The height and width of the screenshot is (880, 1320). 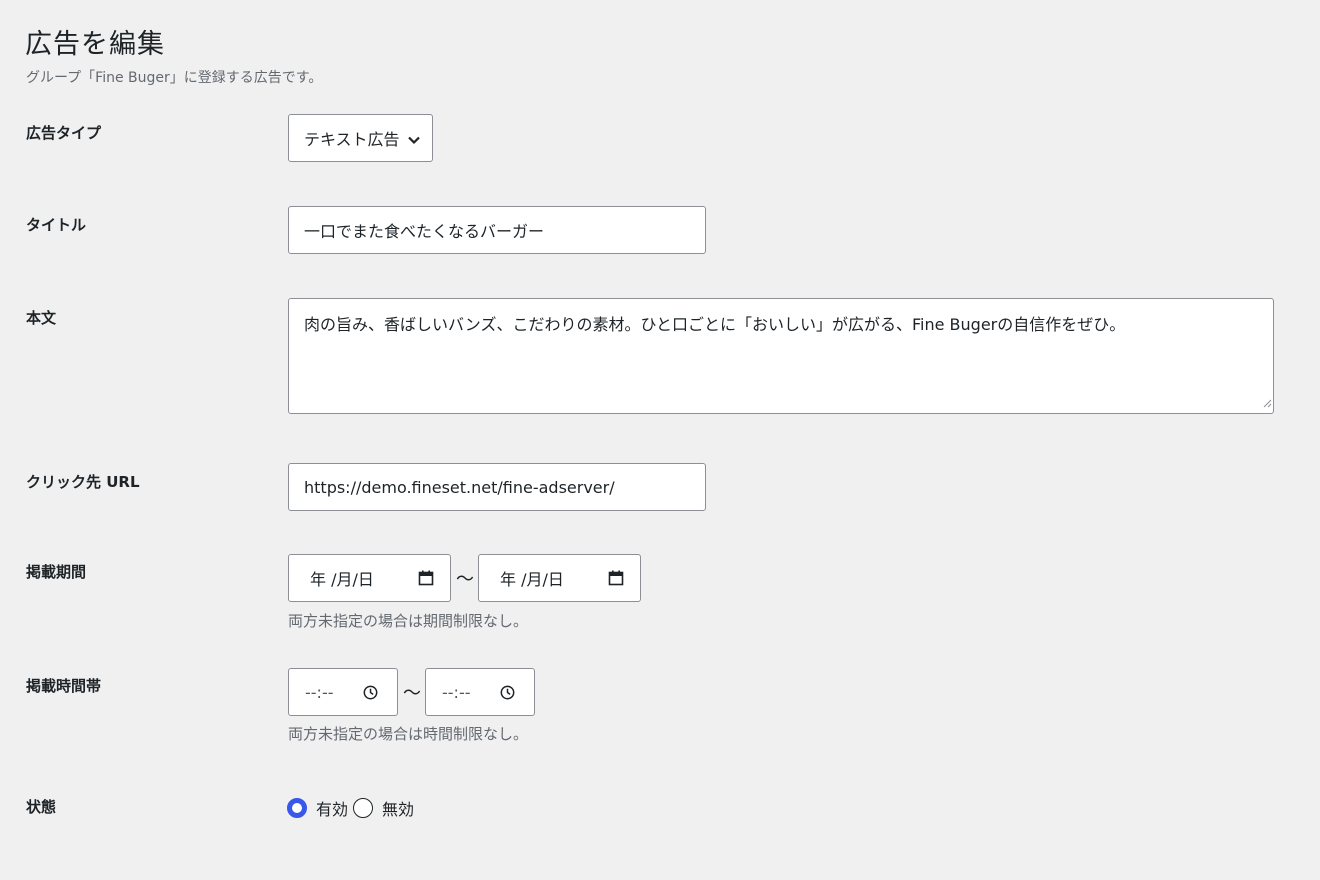 What do you see at coordinates (332, 809) in the screenshot?
I see `status-option-active-label: 有効` at bounding box center [332, 809].